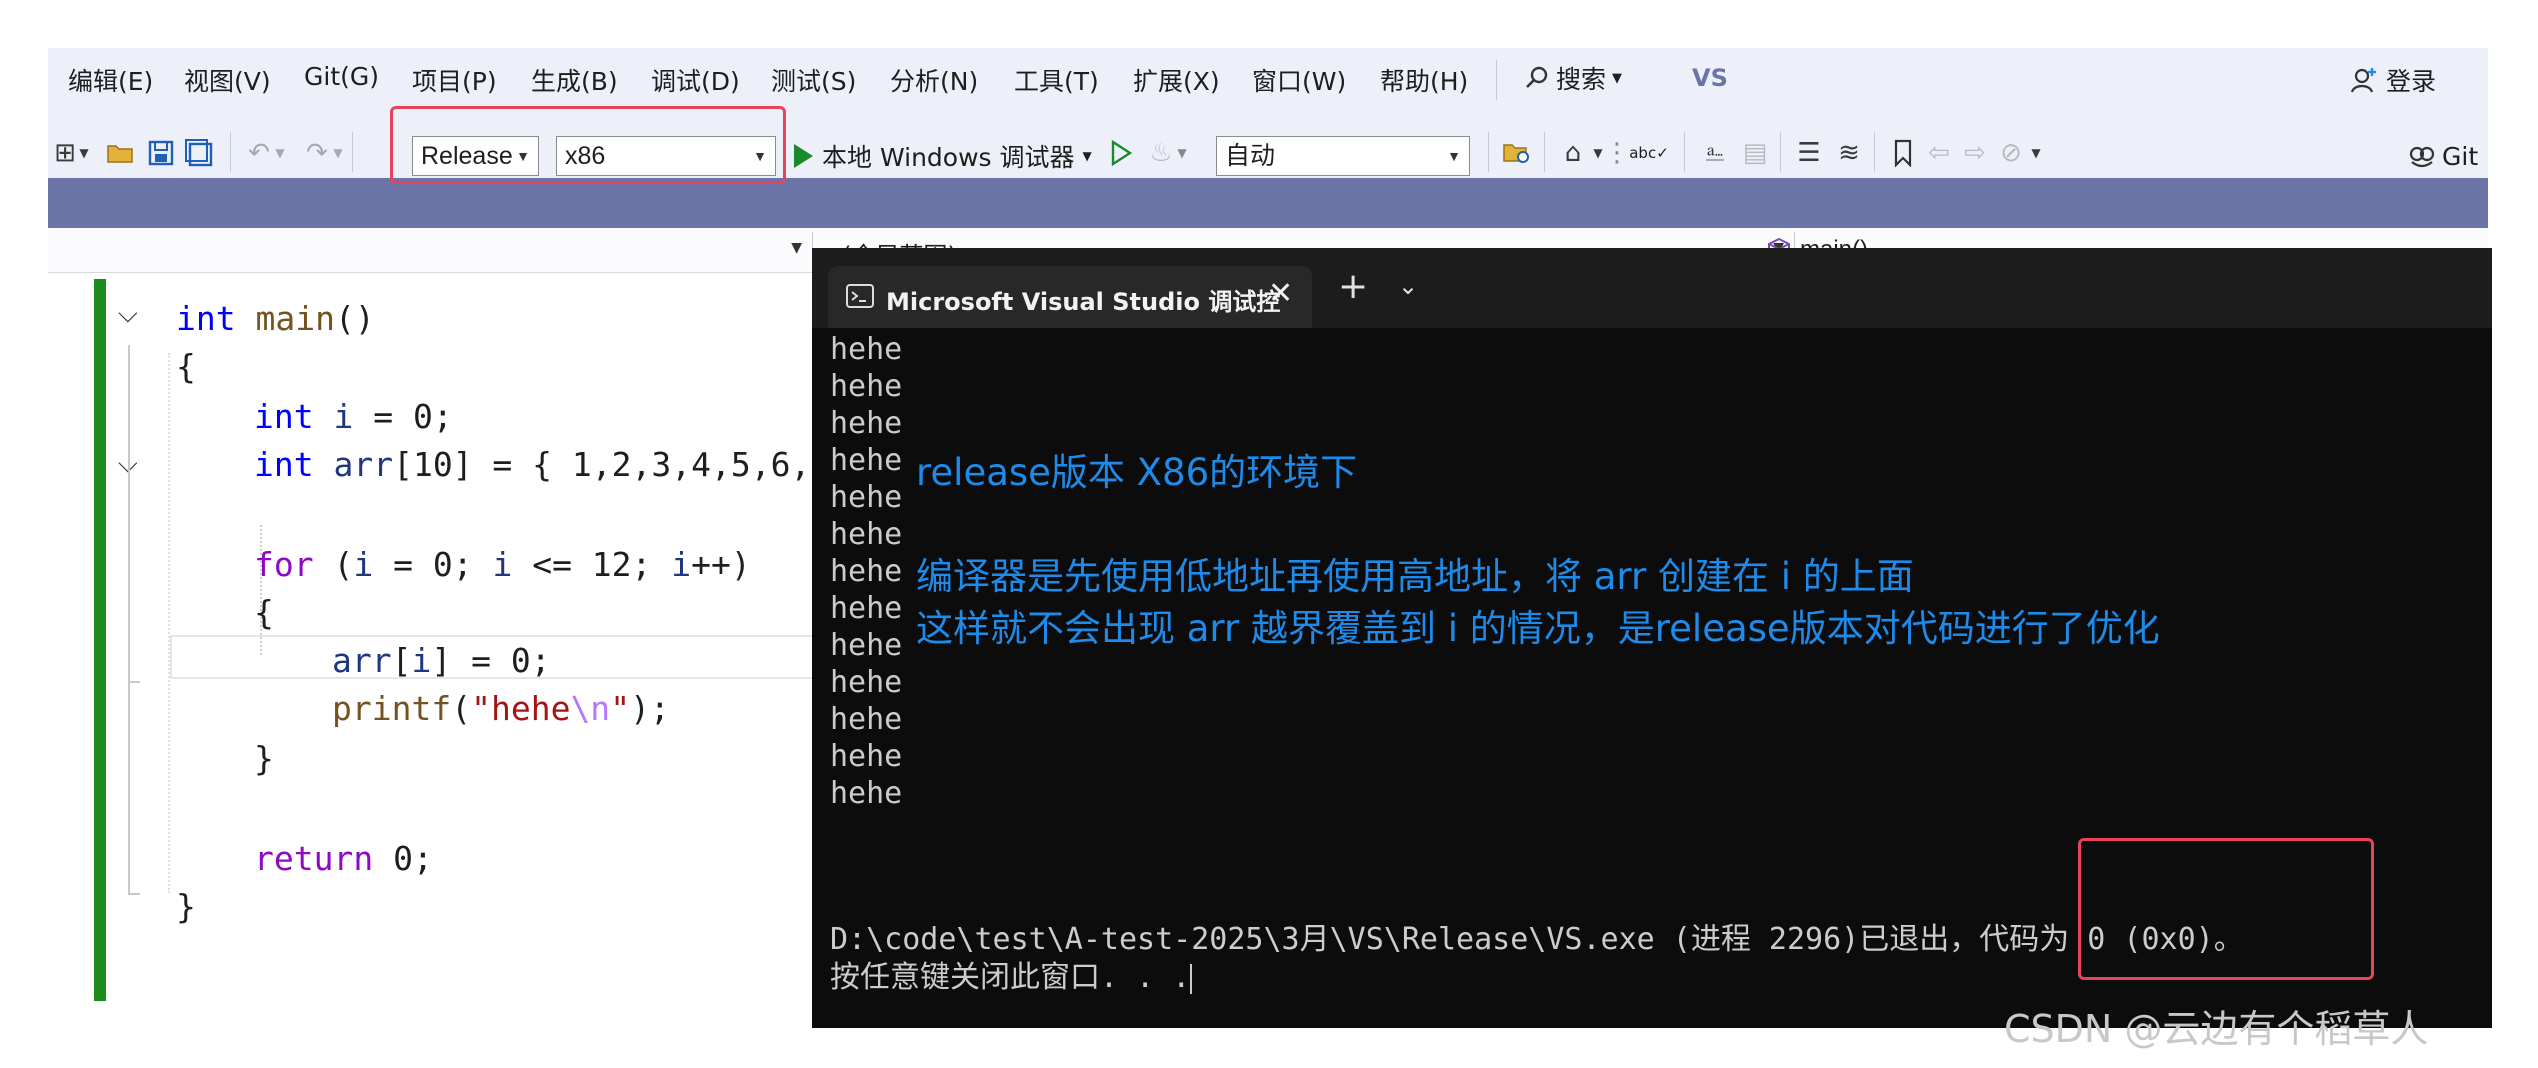  I want to click on code-line: return 0;, so click(343, 858).